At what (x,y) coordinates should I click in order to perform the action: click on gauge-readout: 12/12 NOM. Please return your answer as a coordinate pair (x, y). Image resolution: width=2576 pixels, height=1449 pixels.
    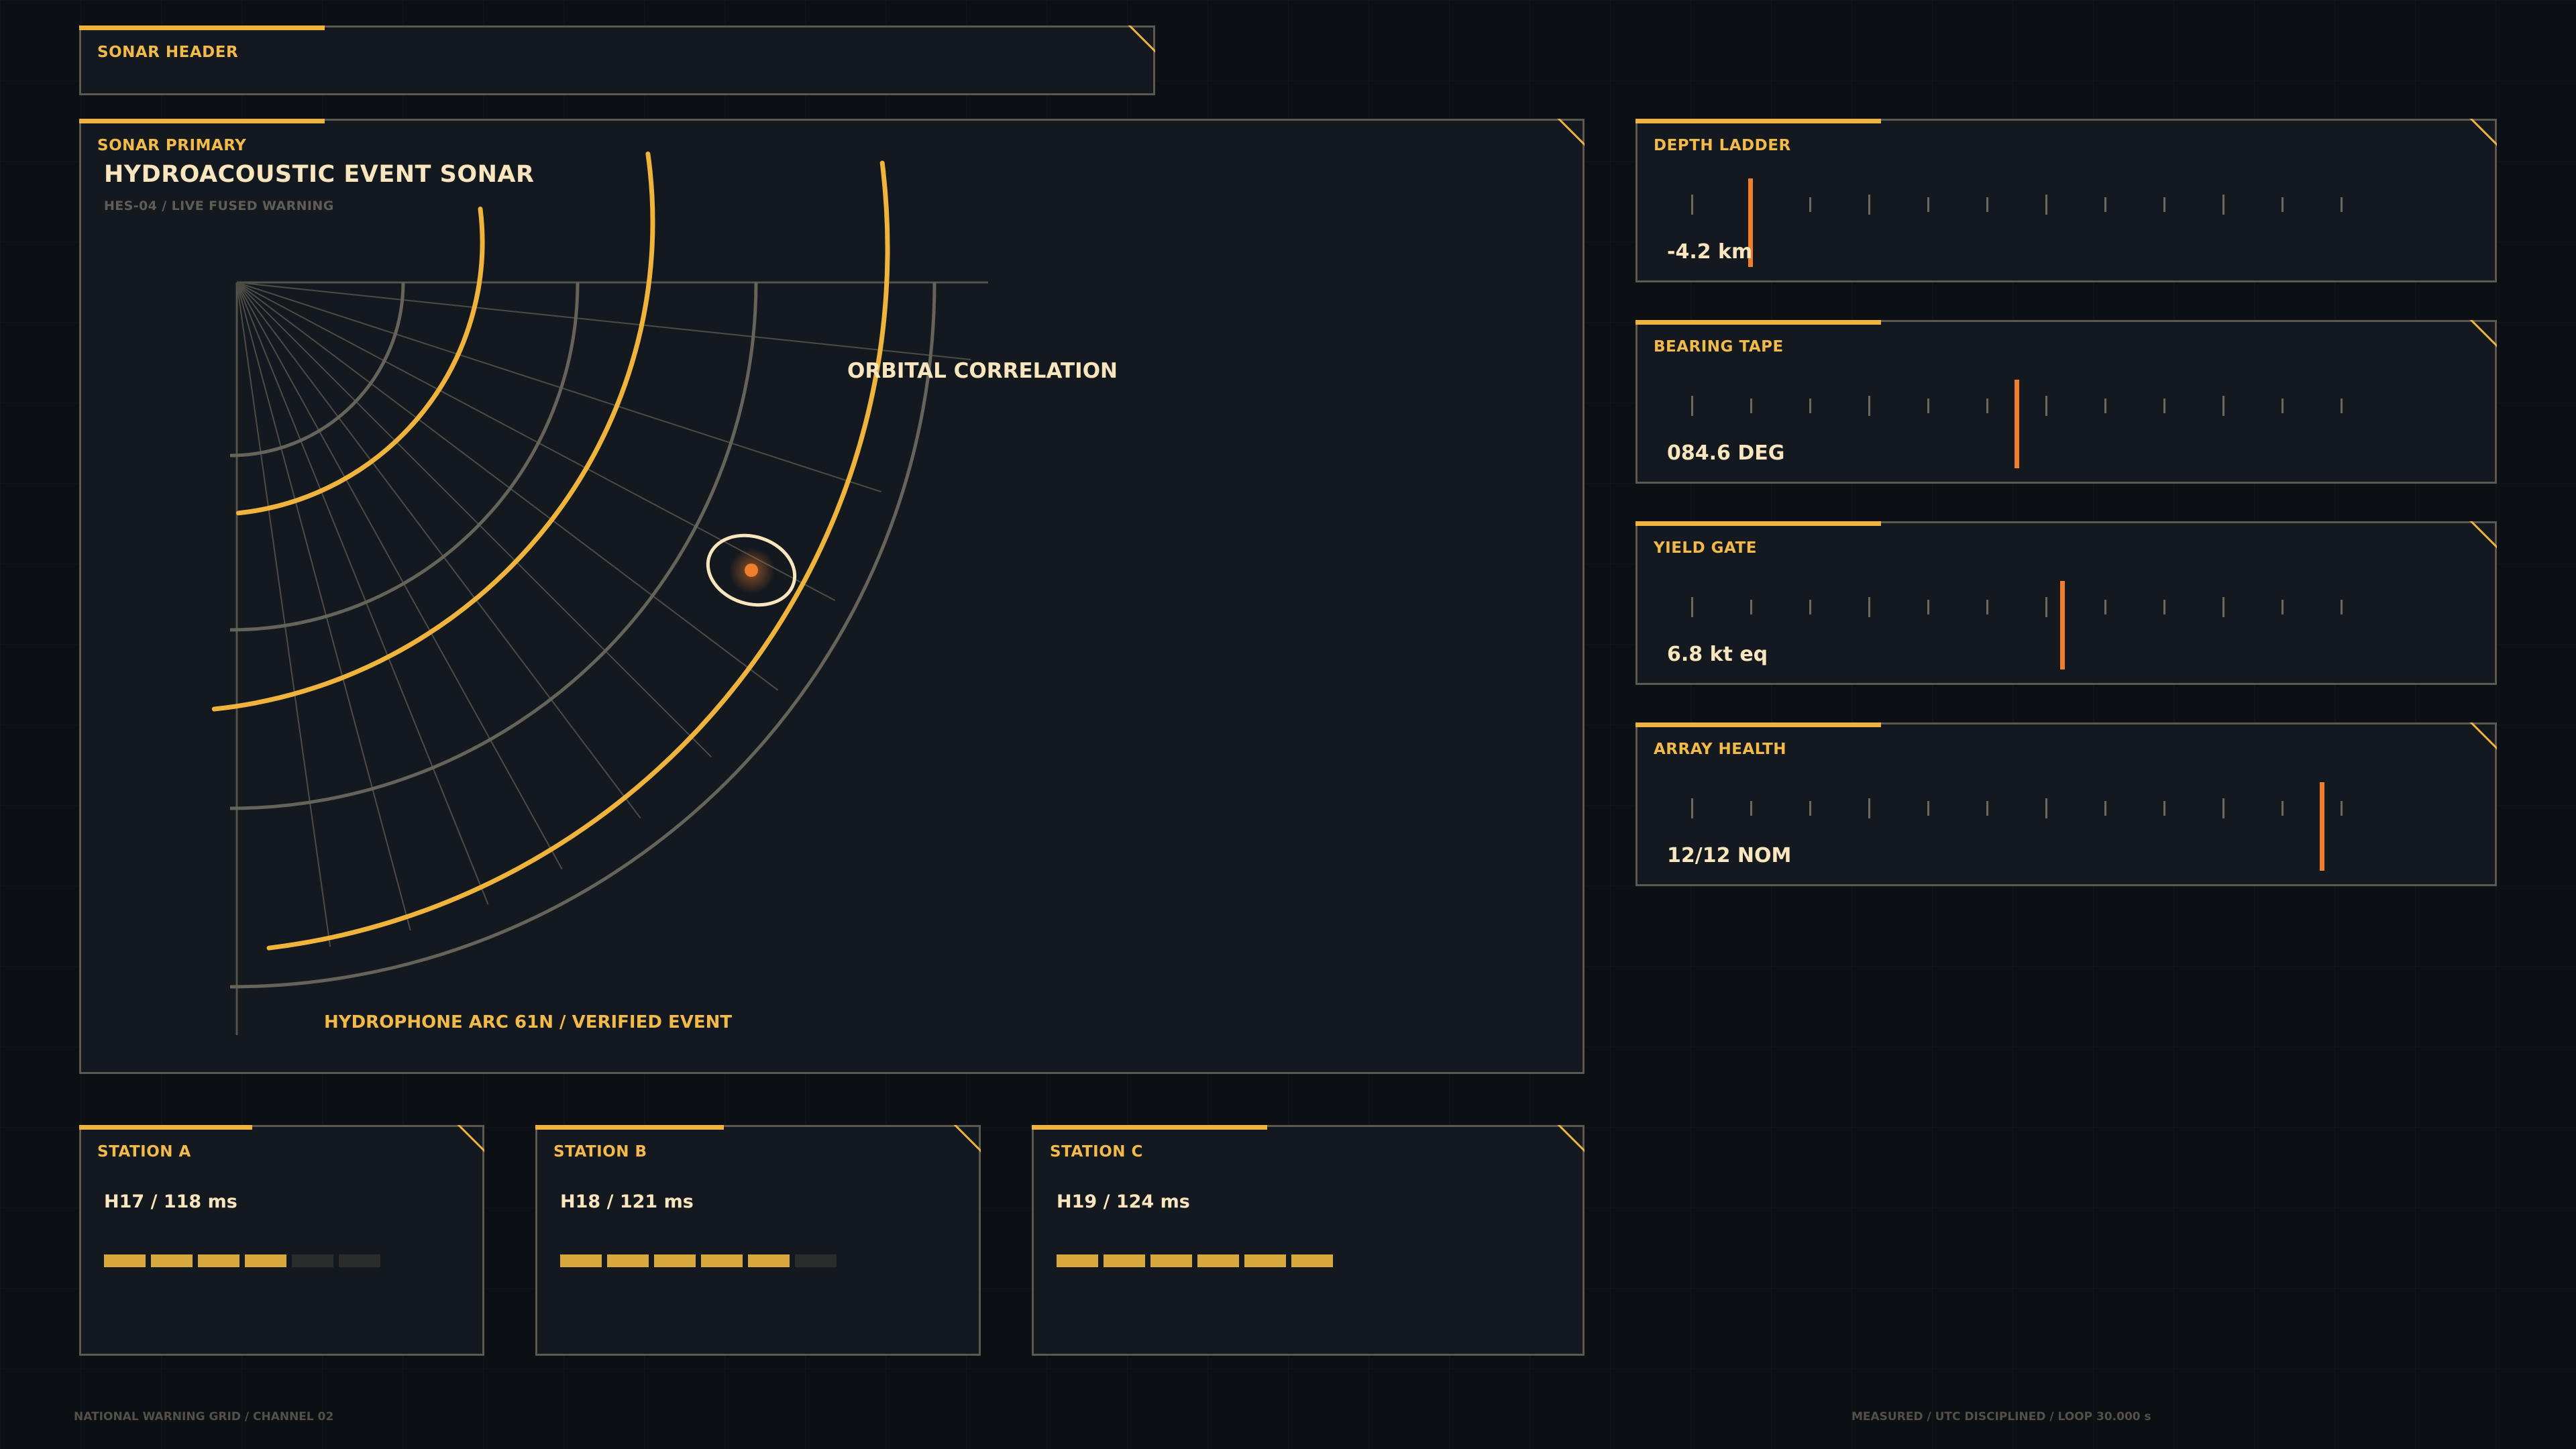
    Looking at the image, I should click on (1729, 855).